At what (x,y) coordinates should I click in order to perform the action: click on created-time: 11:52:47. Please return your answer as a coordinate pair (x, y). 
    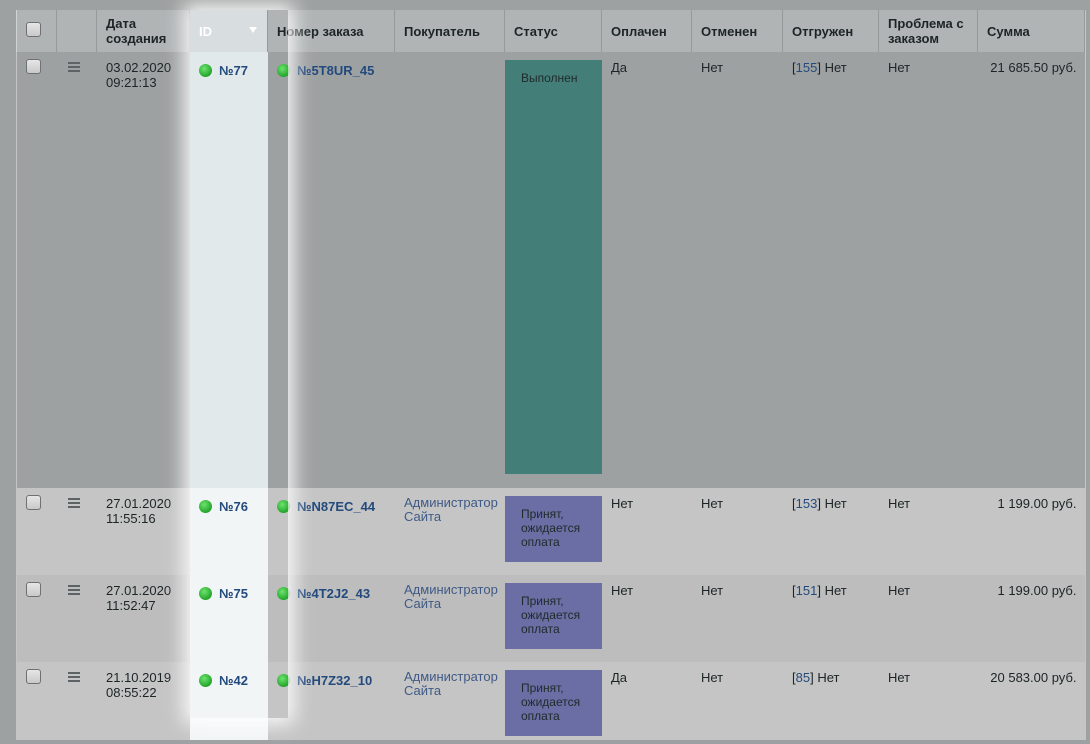
    Looking at the image, I should click on (131, 605).